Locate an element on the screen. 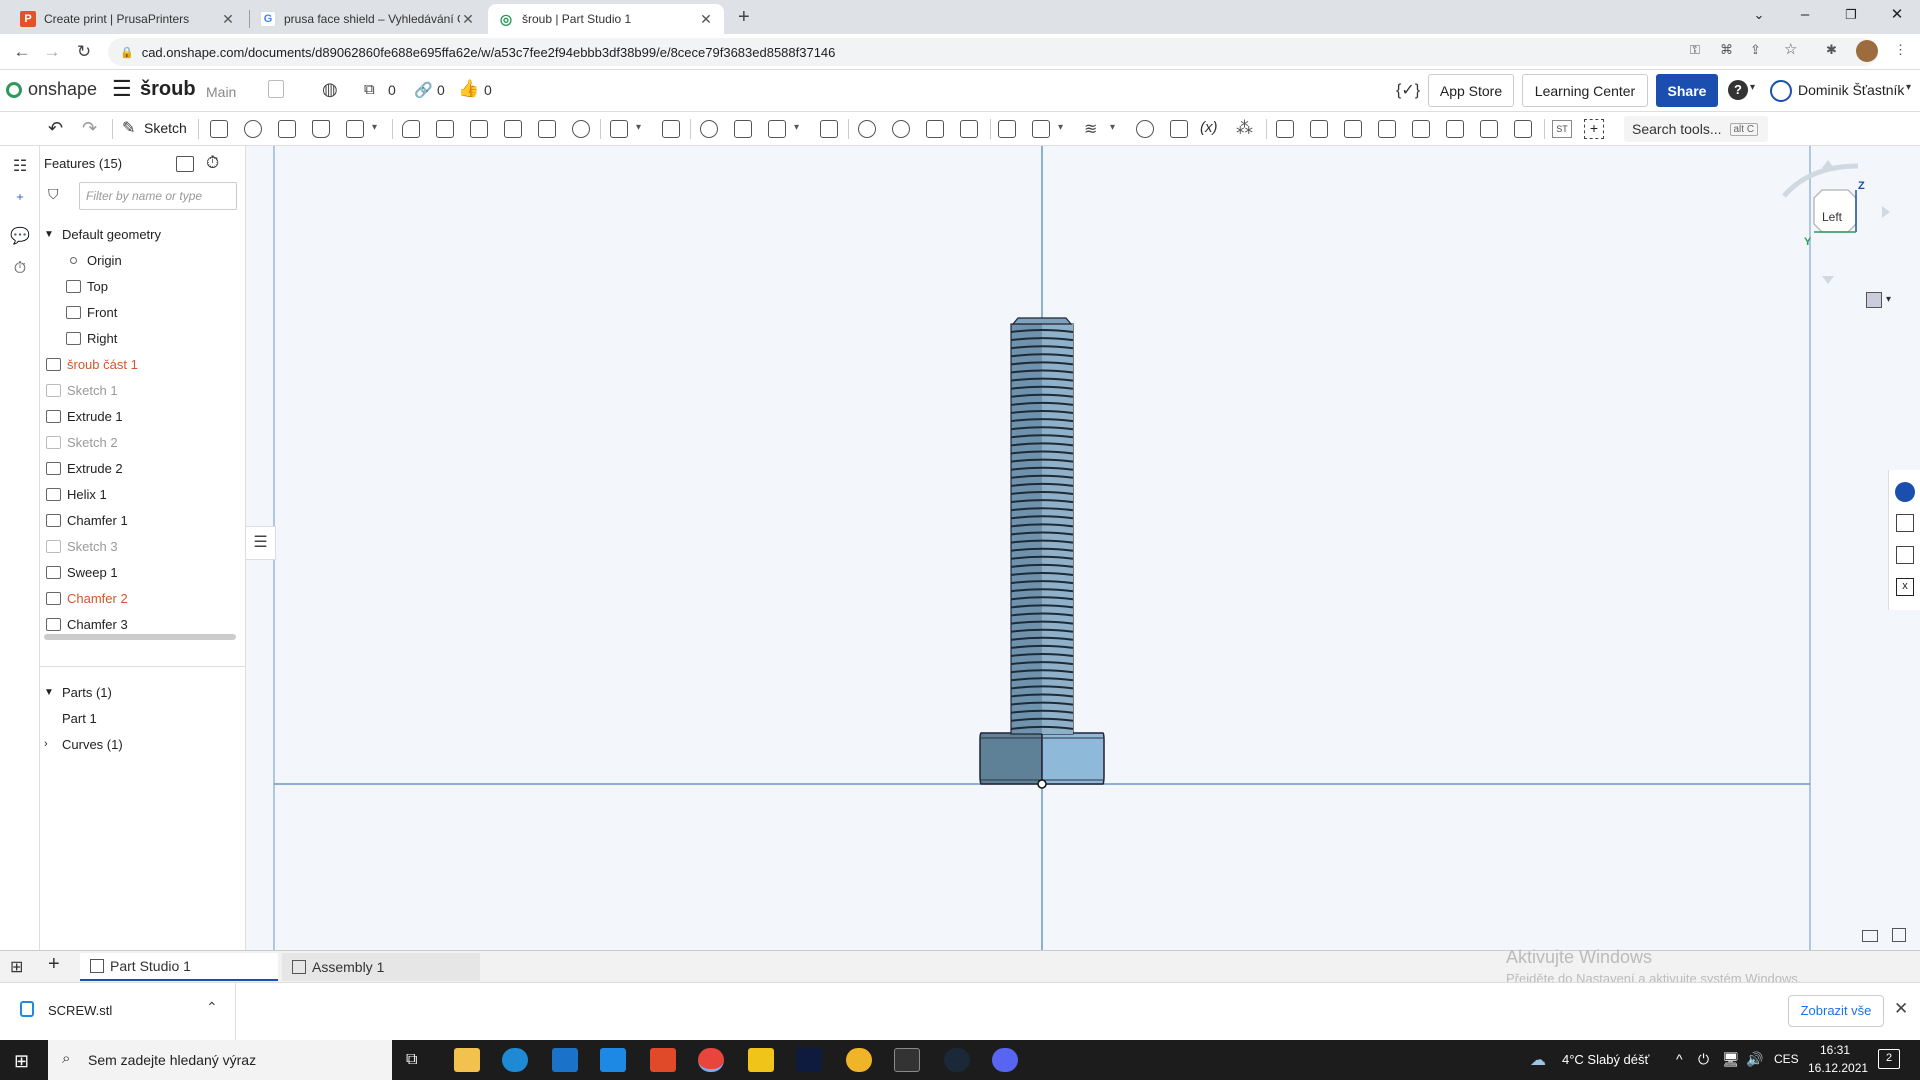 This screenshot has width=1920, height=1080. chrome-icon is located at coordinates (711, 1060).